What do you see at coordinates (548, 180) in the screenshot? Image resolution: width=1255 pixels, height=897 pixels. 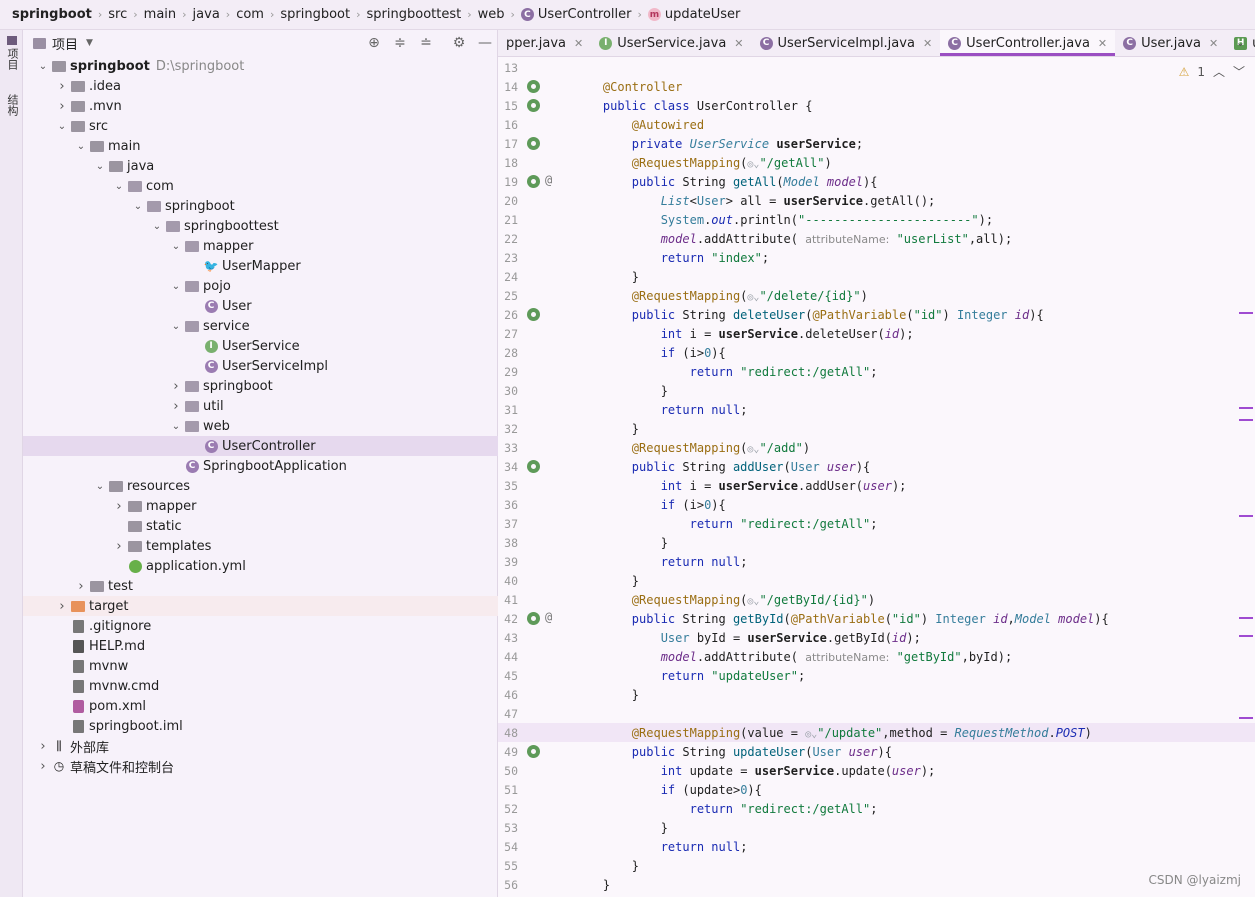 I see `request-mapping-icon: @` at bounding box center [548, 180].